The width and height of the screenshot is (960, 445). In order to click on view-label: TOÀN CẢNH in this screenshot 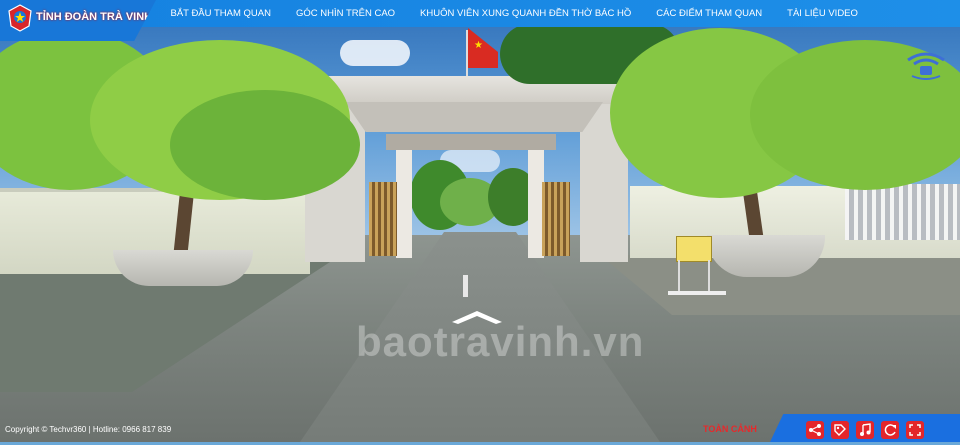, I will do `click(730, 429)`.